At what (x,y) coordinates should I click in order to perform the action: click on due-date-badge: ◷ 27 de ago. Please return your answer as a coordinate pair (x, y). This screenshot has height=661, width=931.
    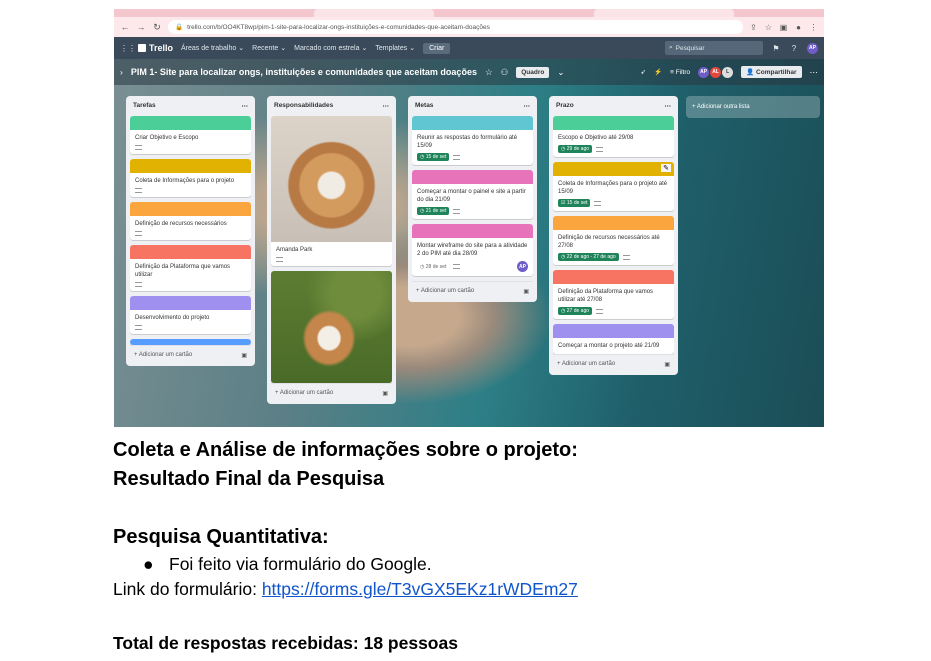
    Looking at the image, I should click on (575, 311).